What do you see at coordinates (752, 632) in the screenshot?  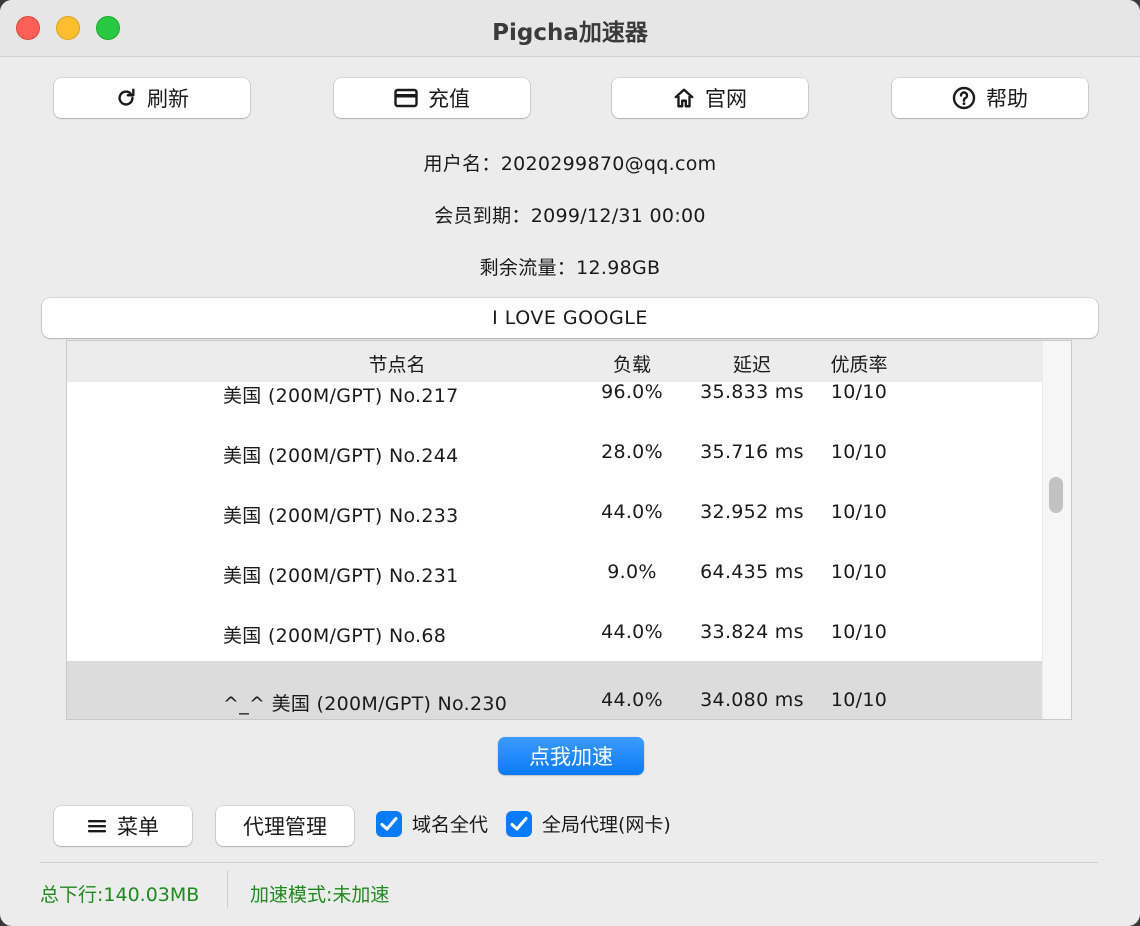 I see `node-latency: 33.824 ms` at bounding box center [752, 632].